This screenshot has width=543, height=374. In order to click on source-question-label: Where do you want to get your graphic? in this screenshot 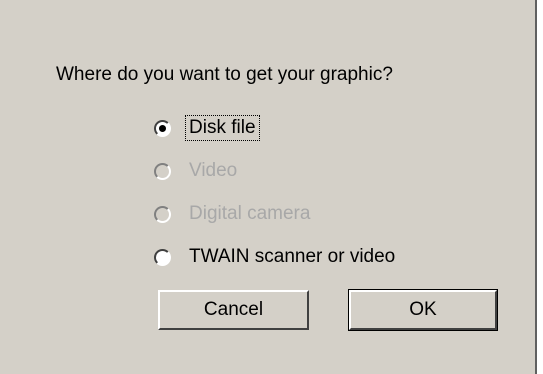, I will do `click(224, 74)`.